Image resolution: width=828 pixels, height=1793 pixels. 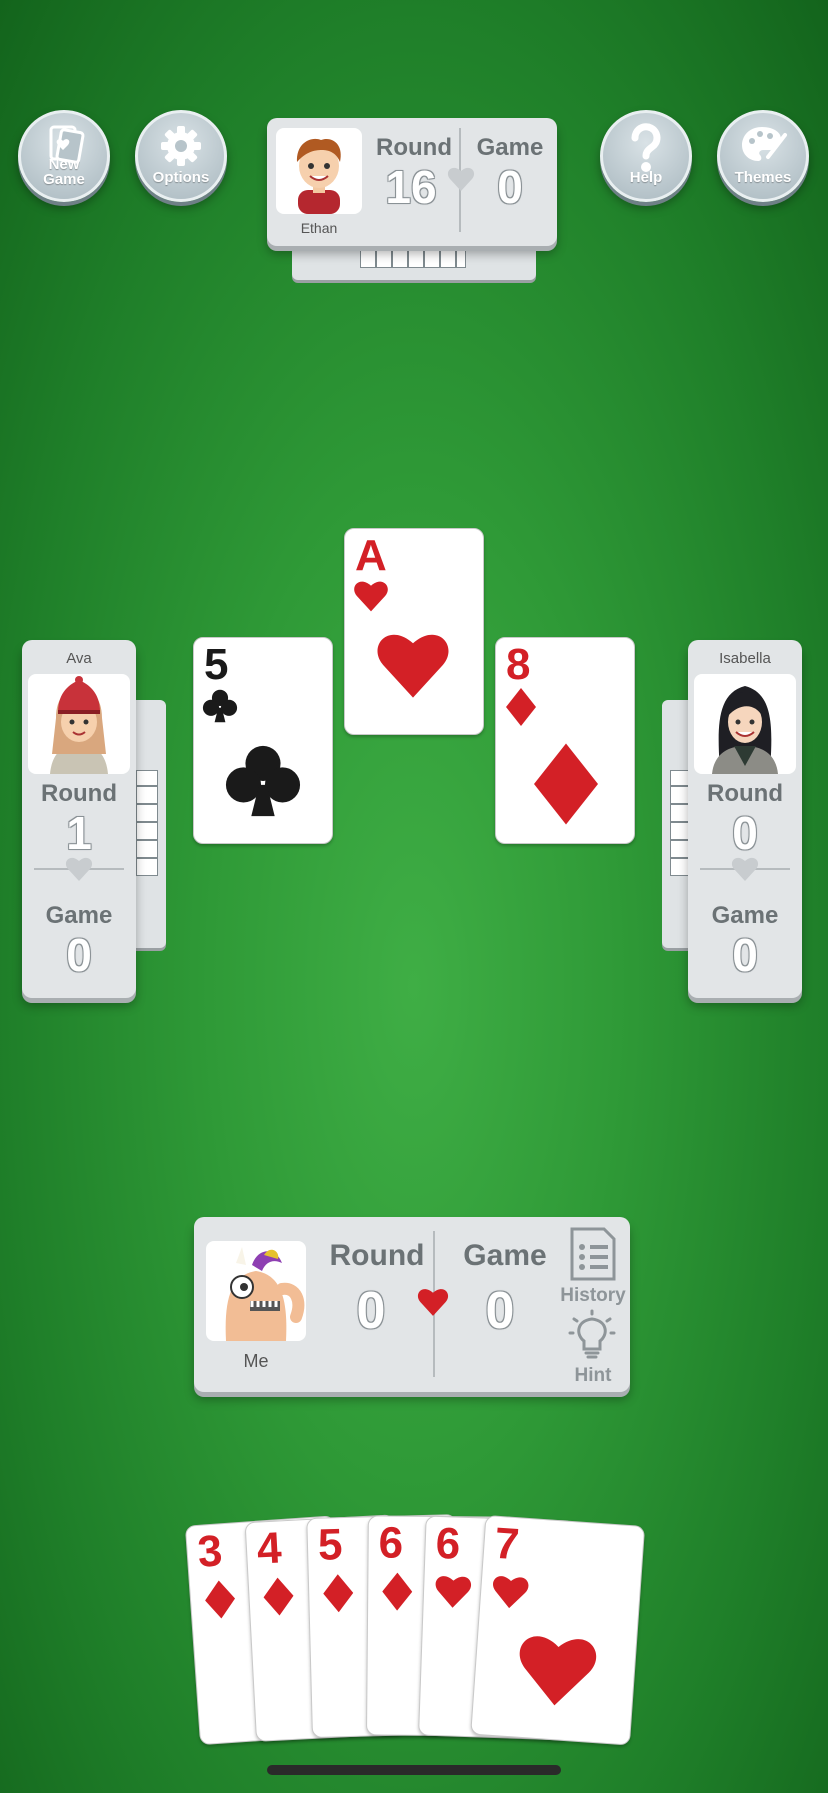 What do you see at coordinates (181, 146) in the screenshot?
I see `gear-icon` at bounding box center [181, 146].